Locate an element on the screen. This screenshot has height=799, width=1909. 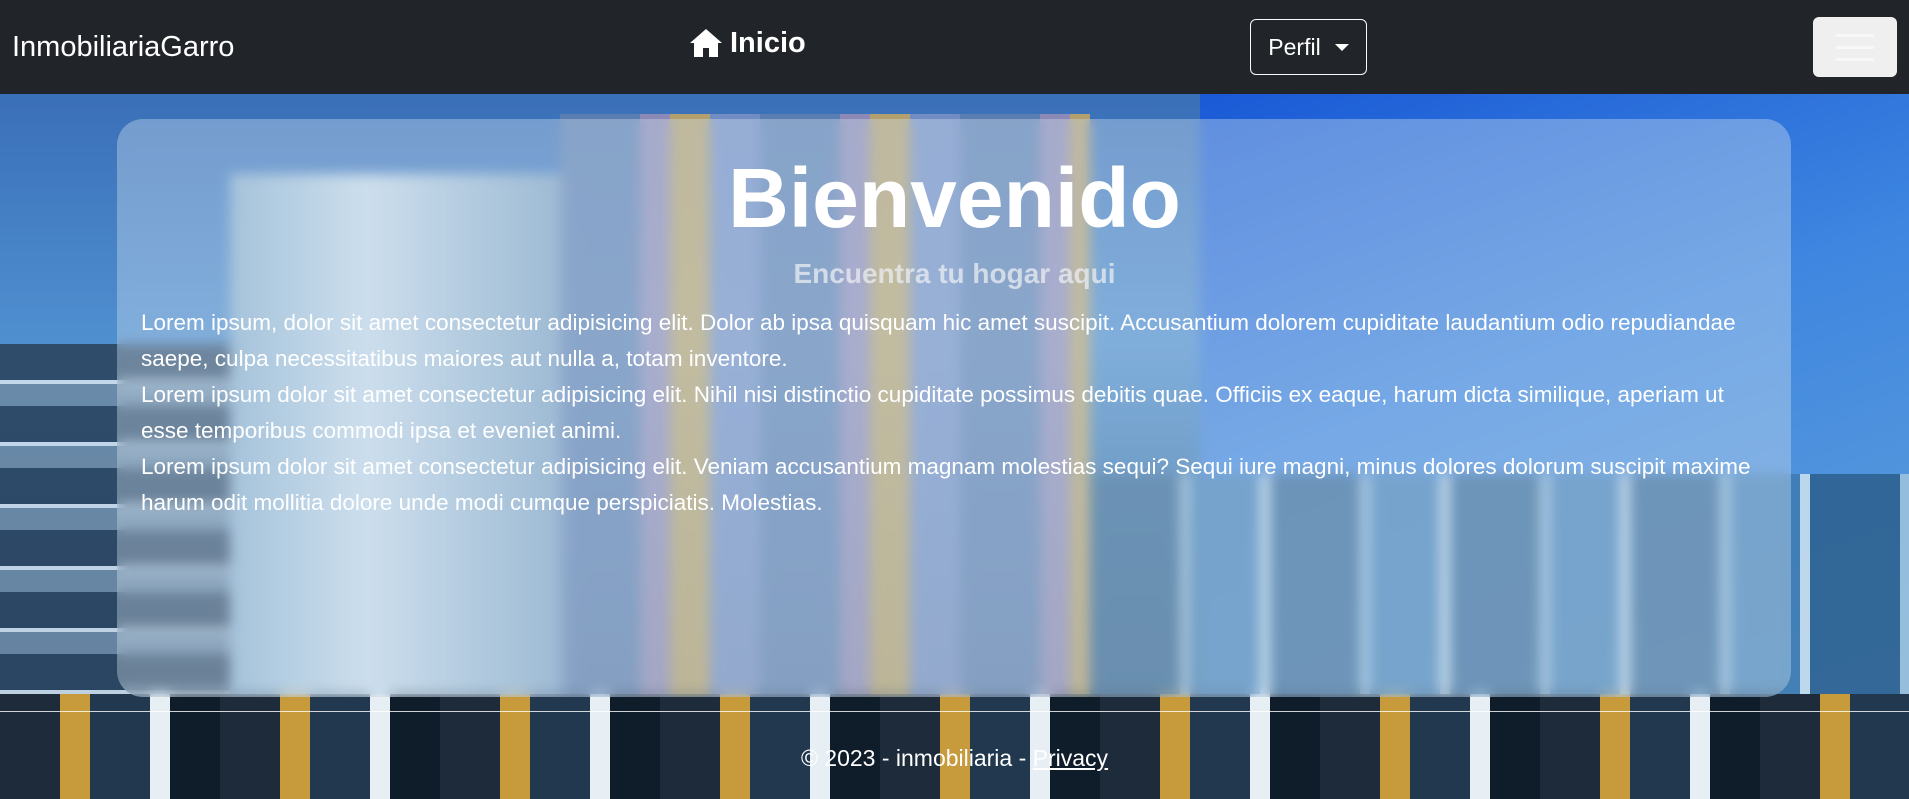
footer: © 2023 - inmobiliaria - Privacy is located at coordinates (954, 758).